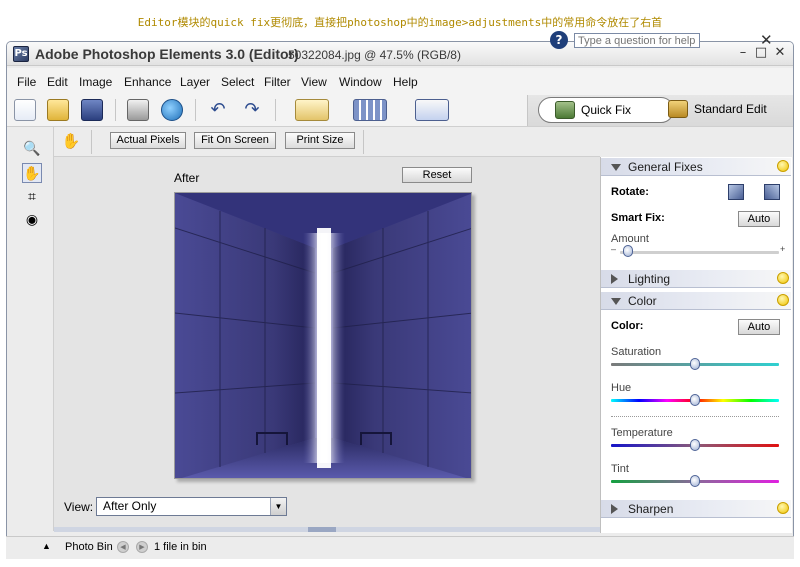  Describe the element at coordinates (614, 249) in the screenshot. I see `minus-icon: –` at that location.